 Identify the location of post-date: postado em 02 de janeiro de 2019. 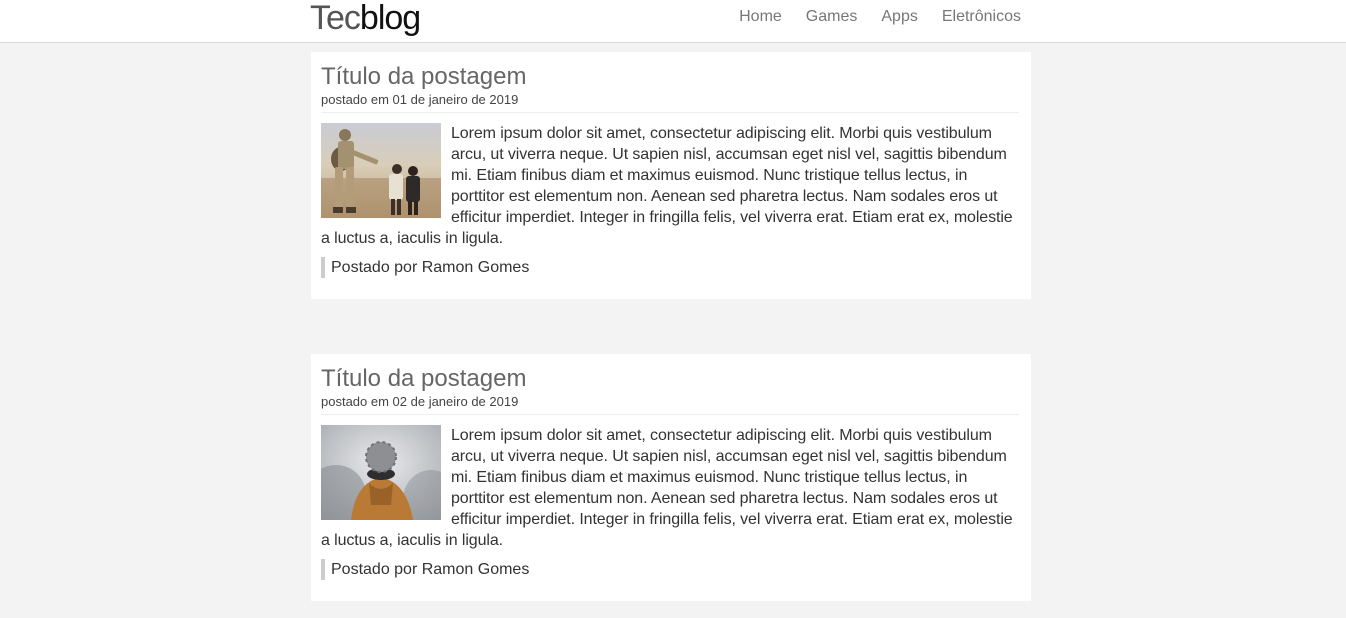
(420, 401).